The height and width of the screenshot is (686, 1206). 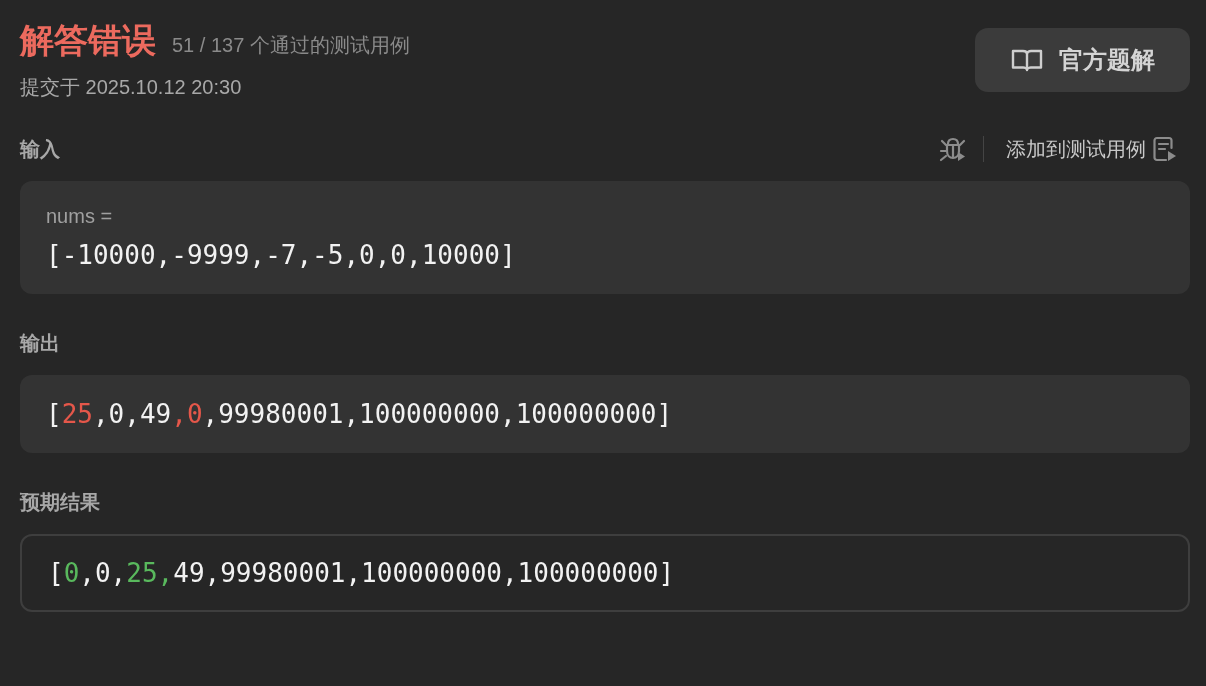 What do you see at coordinates (1165, 149) in the screenshot?
I see `testcase-icon` at bounding box center [1165, 149].